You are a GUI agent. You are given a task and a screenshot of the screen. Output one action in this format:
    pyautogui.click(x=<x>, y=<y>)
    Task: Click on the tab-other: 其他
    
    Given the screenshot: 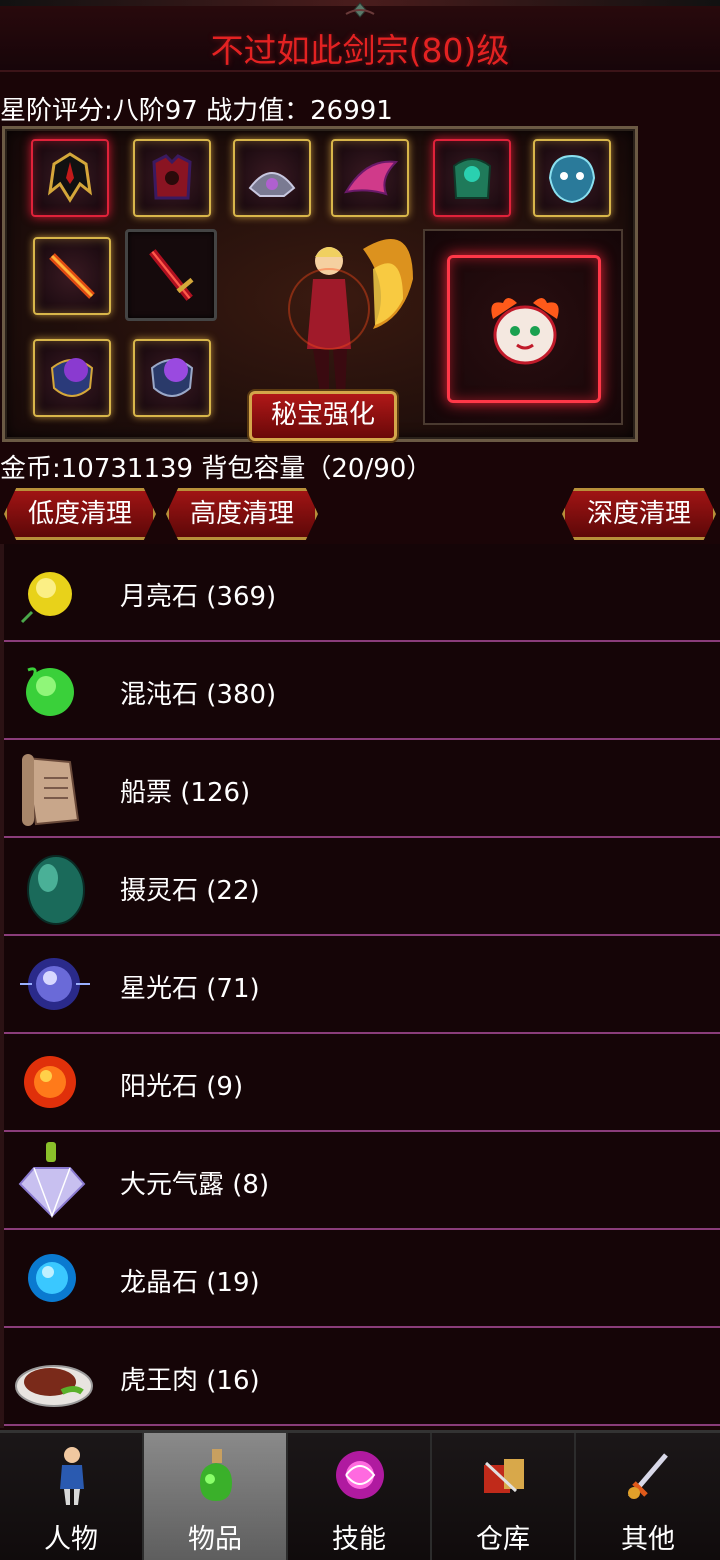 What is the action you would take?
    pyautogui.click(x=648, y=1496)
    